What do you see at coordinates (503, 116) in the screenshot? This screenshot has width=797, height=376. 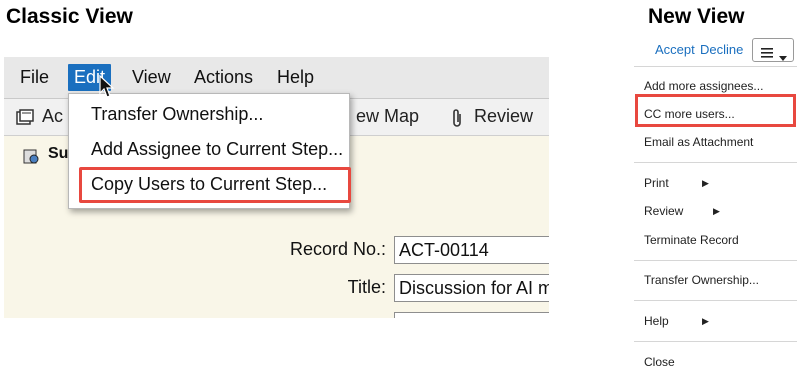 I see `toolbar-review: Review` at bounding box center [503, 116].